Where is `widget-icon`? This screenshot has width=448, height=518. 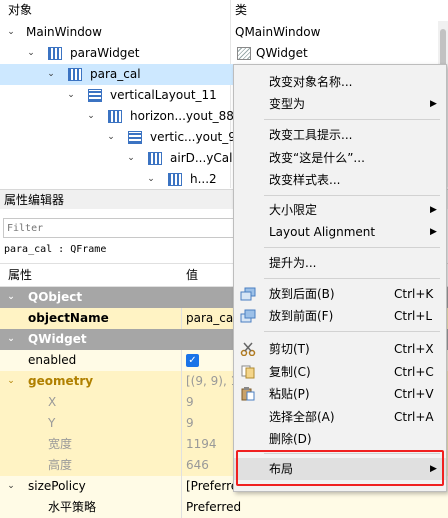
widget-icon is located at coordinates (244, 53).